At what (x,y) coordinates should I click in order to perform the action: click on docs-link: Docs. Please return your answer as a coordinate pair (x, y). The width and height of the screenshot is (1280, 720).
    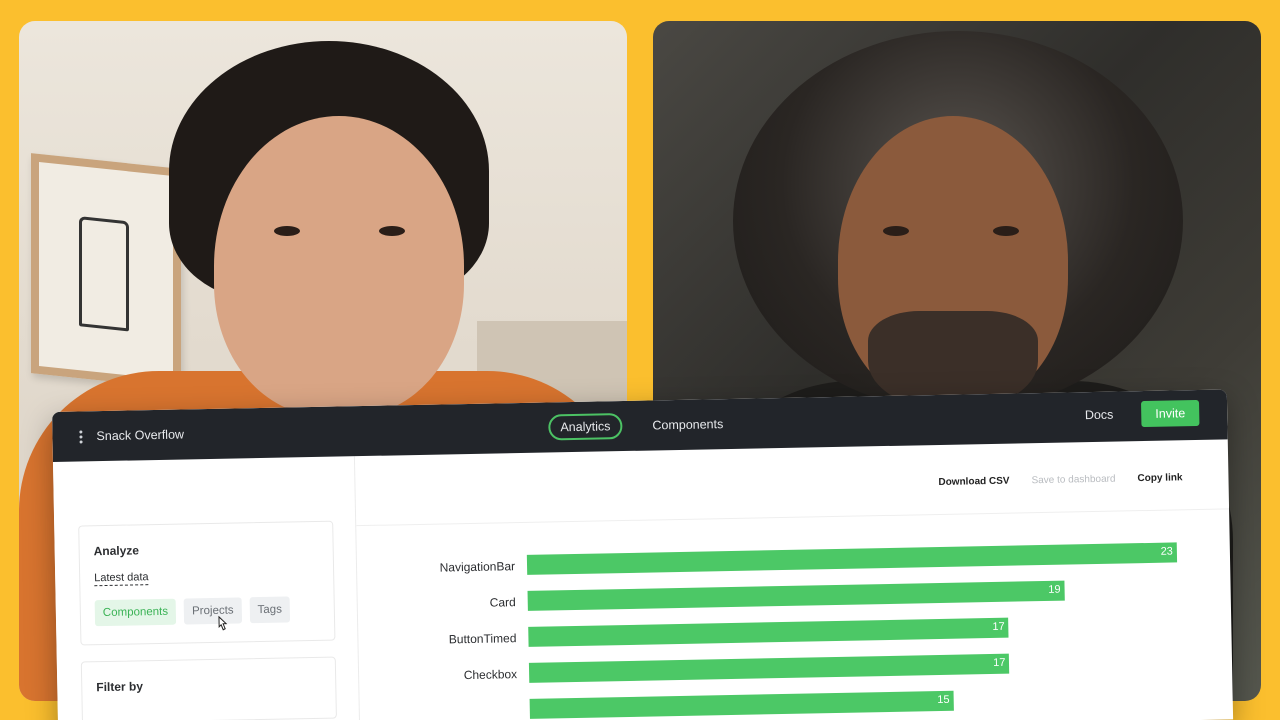
    Looking at the image, I should click on (1099, 415).